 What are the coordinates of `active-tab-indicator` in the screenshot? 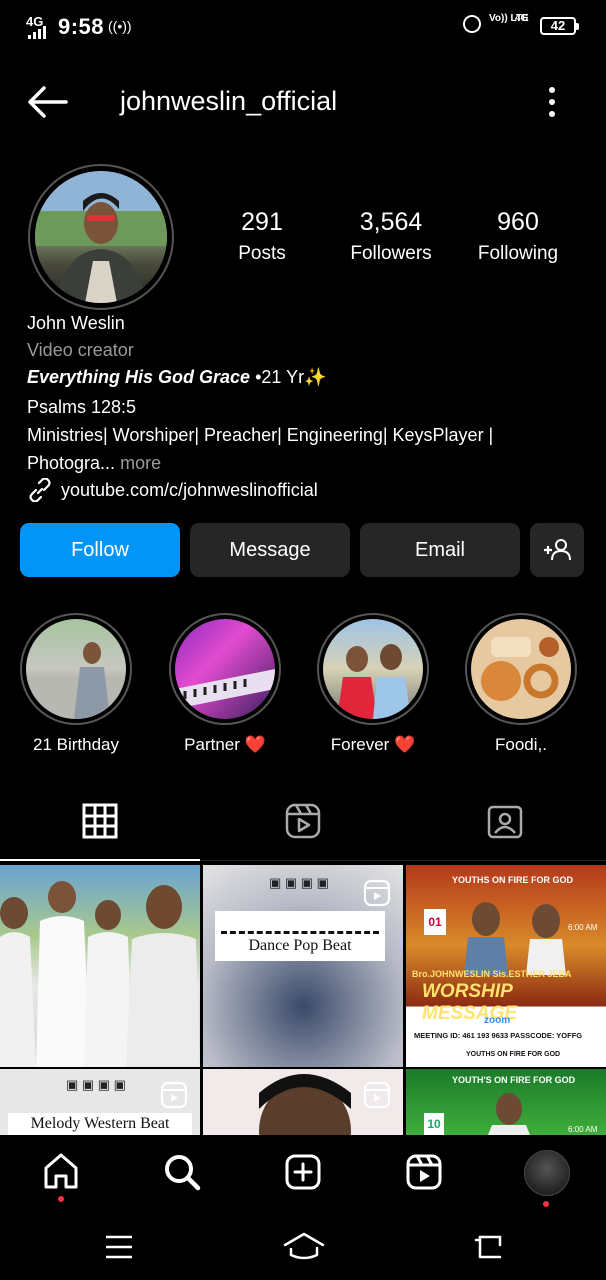 It's located at (100, 860).